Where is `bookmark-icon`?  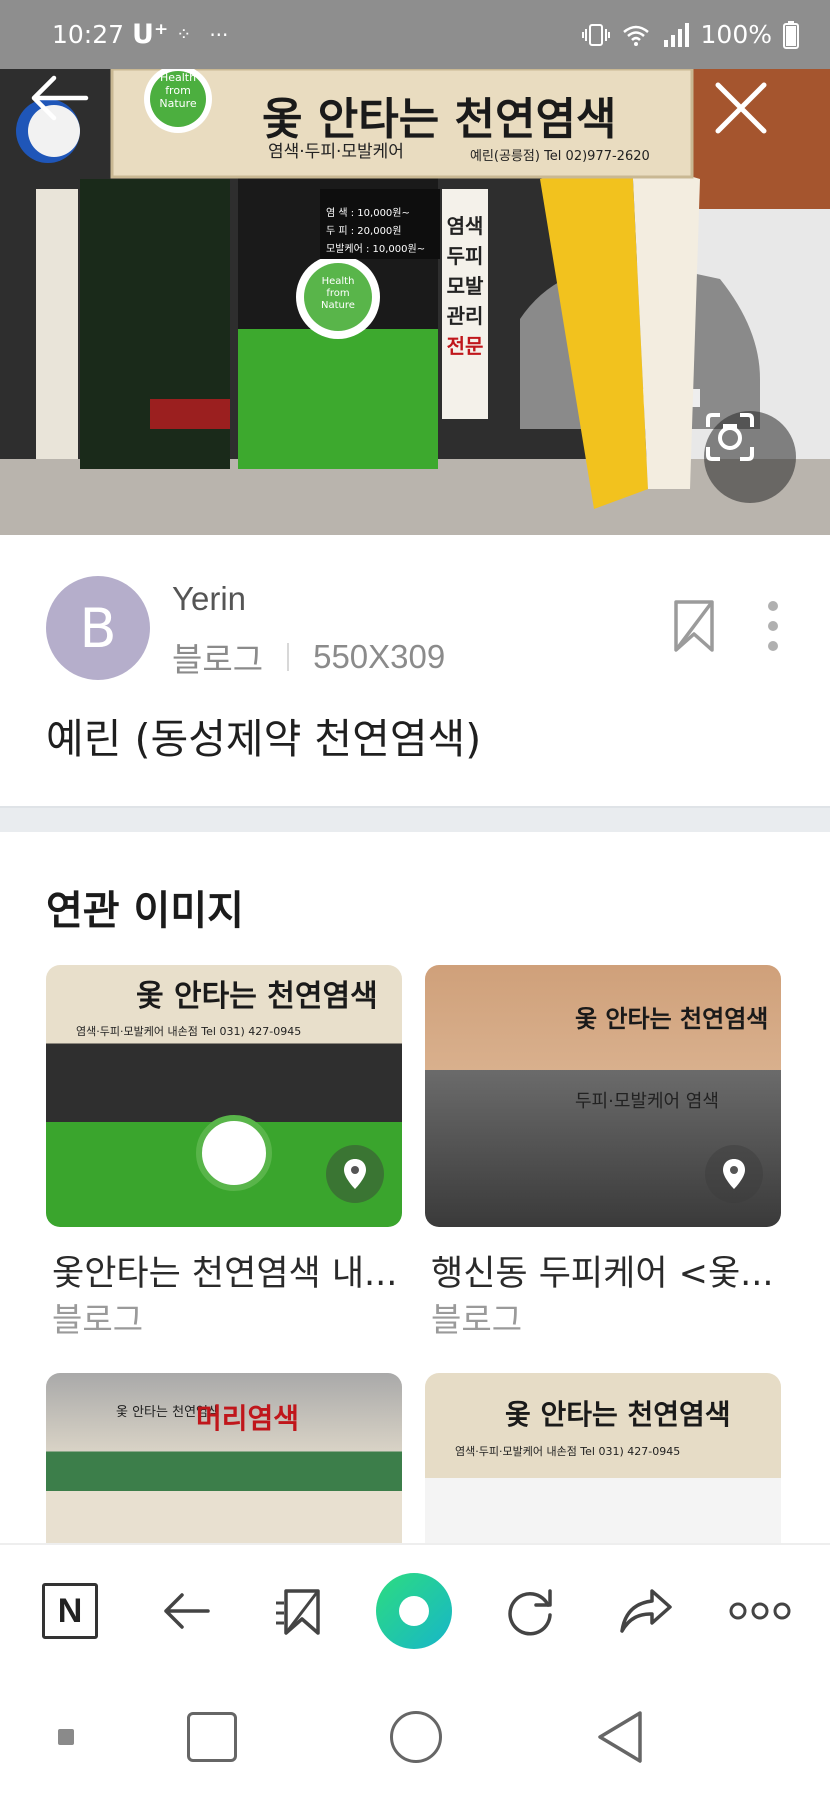
bookmark-icon is located at coordinates (694, 626).